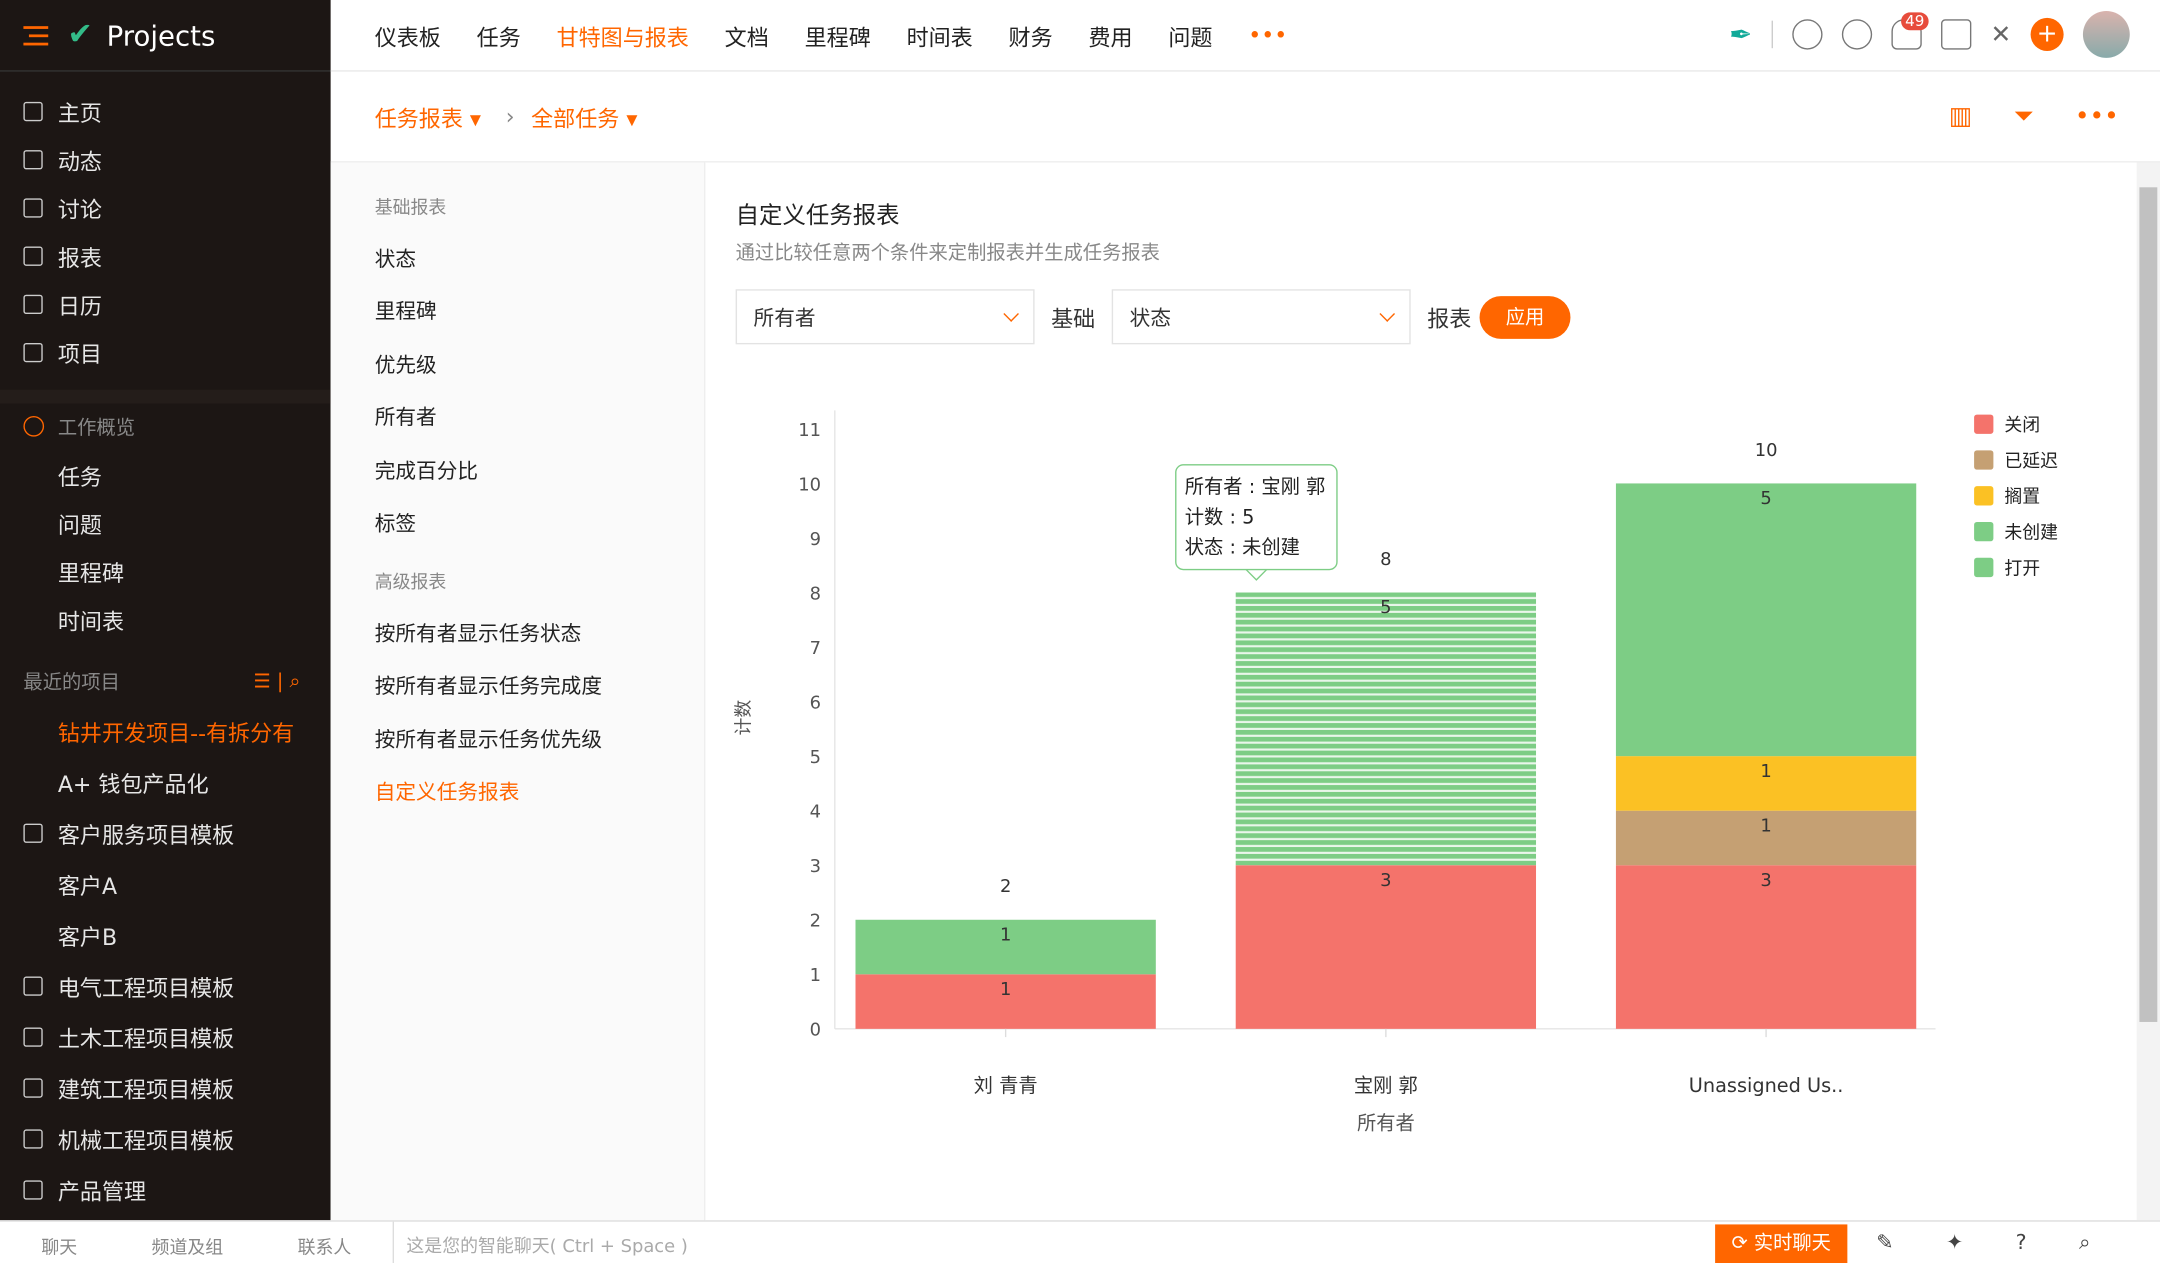 This screenshot has width=2160, height=1263. What do you see at coordinates (815, 593) in the screenshot?
I see `y-tick-label: 8` at bounding box center [815, 593].